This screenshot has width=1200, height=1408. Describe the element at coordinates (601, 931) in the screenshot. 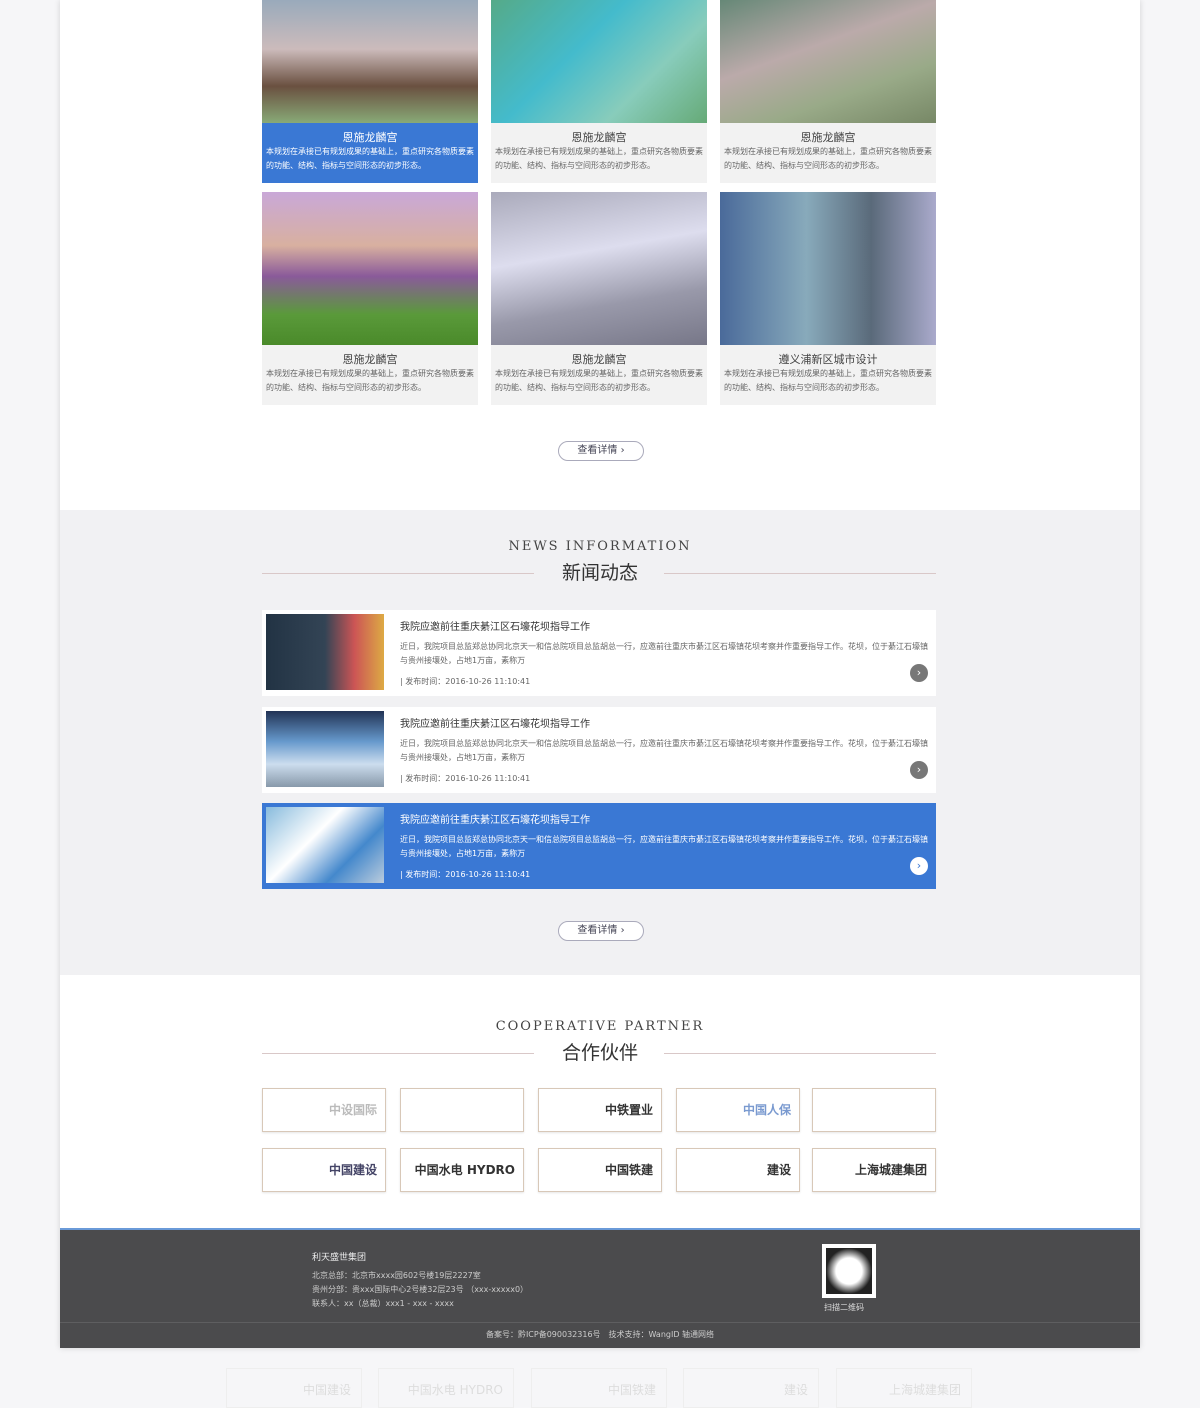

I see `news-more-button: 查看详情 ›` at that location.